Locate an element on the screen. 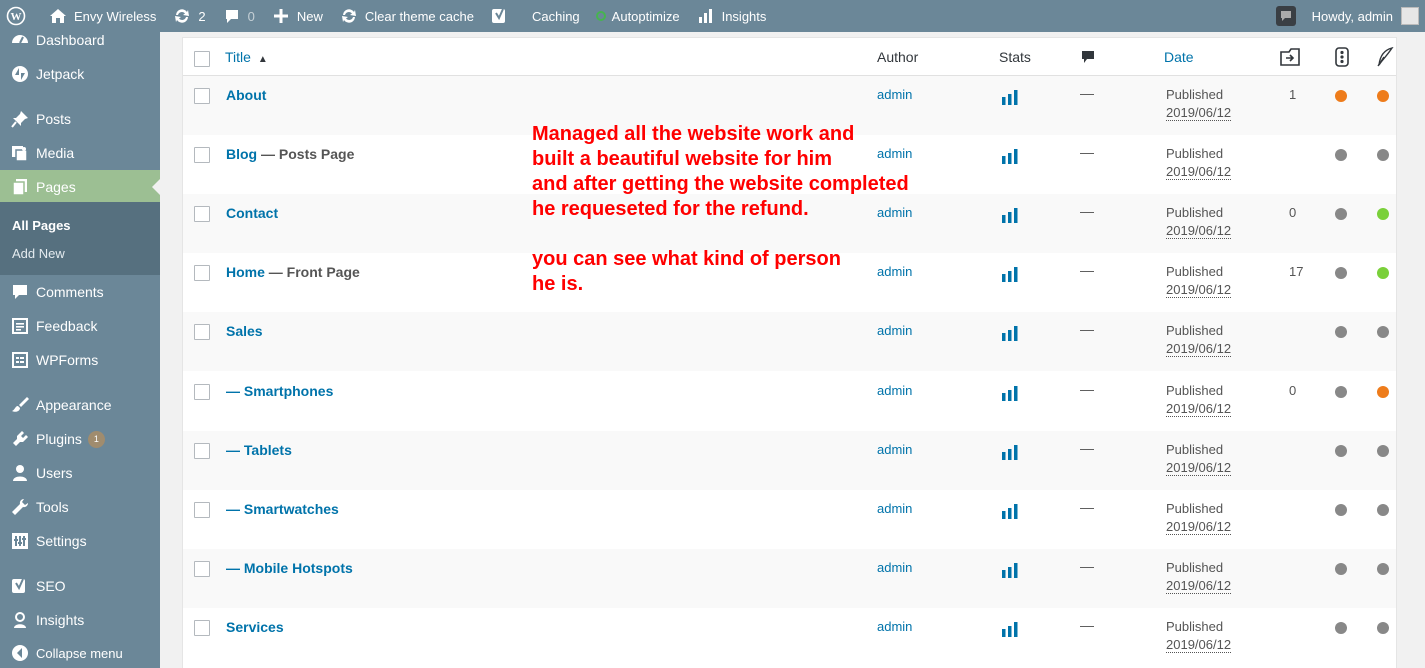 The image size is (1425, 668). caching-label: Caching is located at coordinates (555, 16).